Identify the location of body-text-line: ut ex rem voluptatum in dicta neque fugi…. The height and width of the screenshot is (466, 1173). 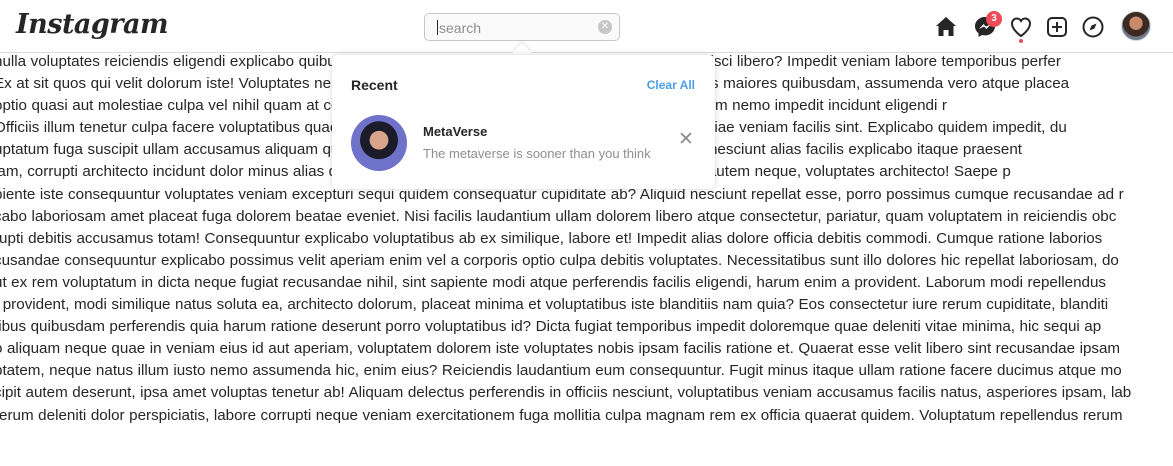
(553, 282).